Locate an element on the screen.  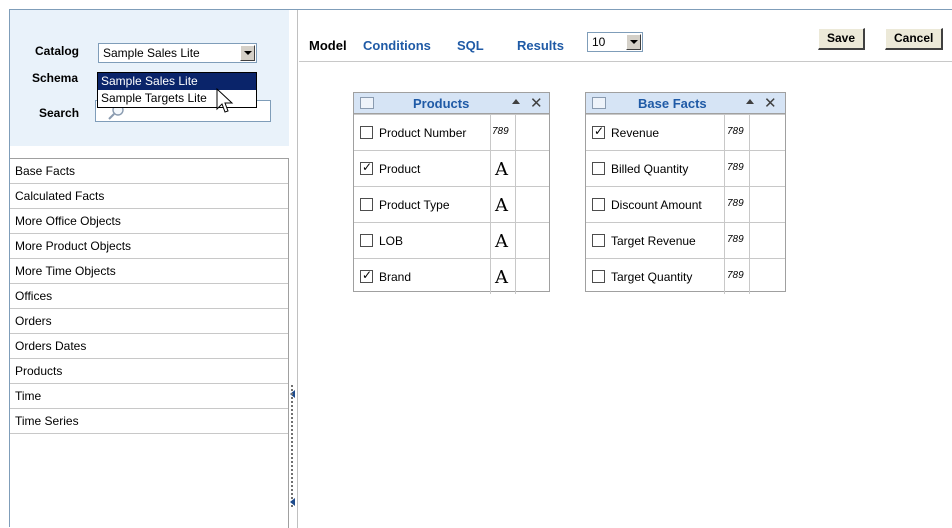
list-item: More Product Objects is located at coordinates (149, 246).